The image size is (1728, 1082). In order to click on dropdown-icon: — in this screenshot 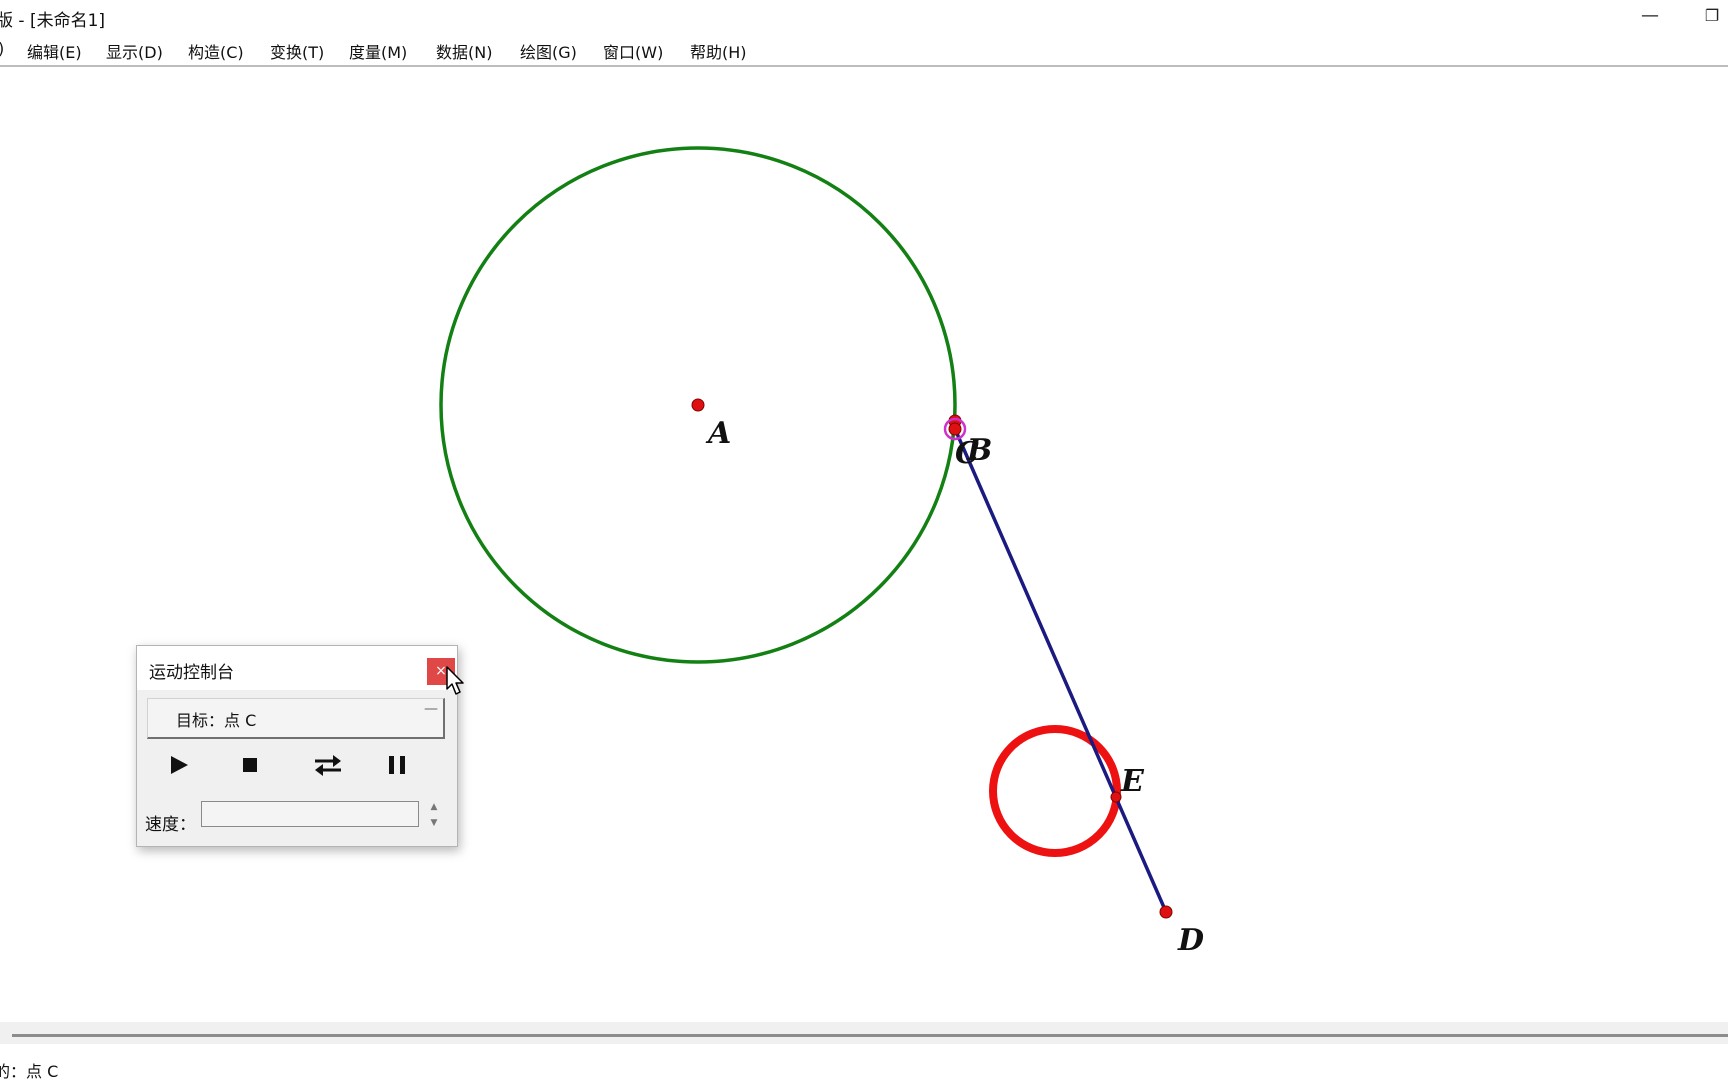, I will do `click(431, 709)`.